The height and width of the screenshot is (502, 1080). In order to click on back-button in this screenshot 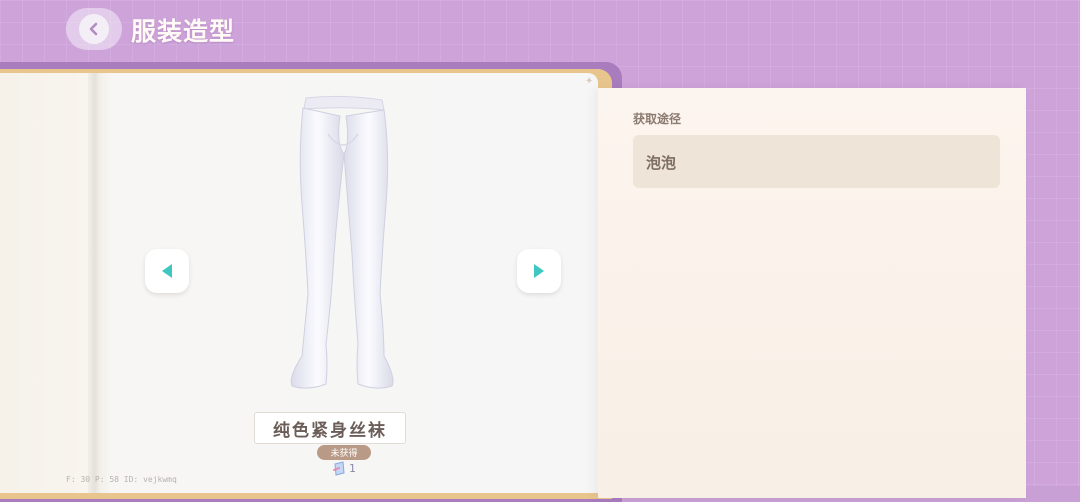, I will do `click(94, 29)`.